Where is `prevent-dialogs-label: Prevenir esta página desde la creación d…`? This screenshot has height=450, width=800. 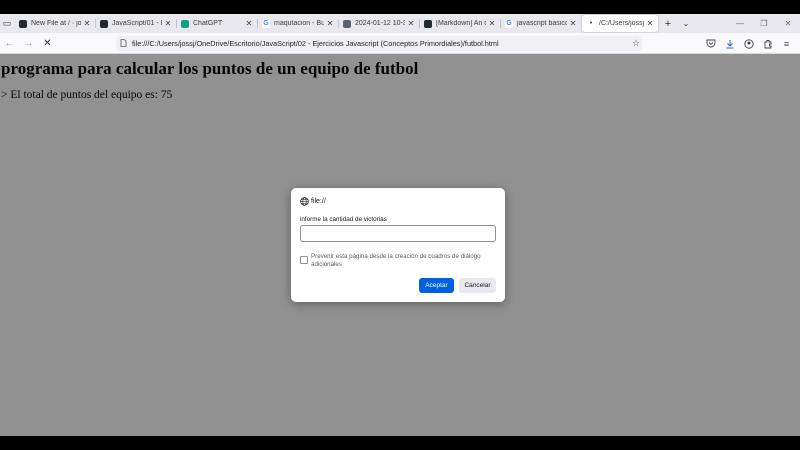 prevent-dialogs-label: Prevenir esta página desde la creación d… is located at coordinates (401, 261).